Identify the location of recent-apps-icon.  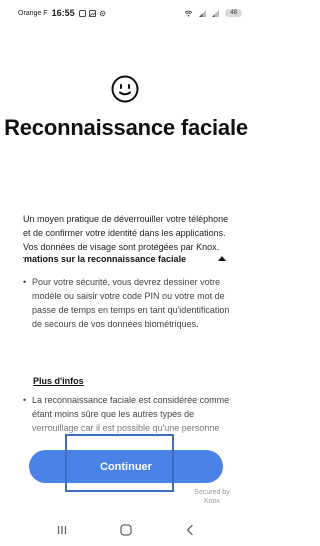
(62, 530).